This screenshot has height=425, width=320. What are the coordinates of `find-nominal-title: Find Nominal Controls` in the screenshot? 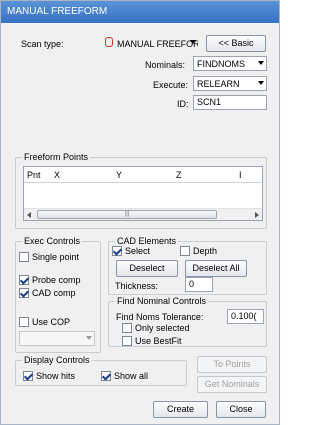 It's located at (162, 301).